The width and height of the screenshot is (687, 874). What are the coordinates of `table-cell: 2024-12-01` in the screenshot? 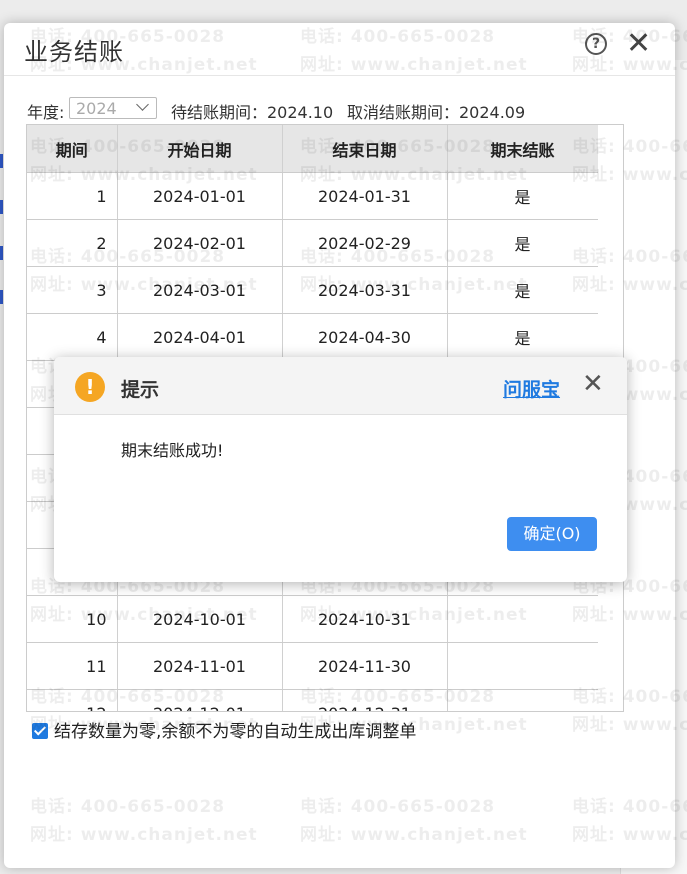 It's located at (200, 700).